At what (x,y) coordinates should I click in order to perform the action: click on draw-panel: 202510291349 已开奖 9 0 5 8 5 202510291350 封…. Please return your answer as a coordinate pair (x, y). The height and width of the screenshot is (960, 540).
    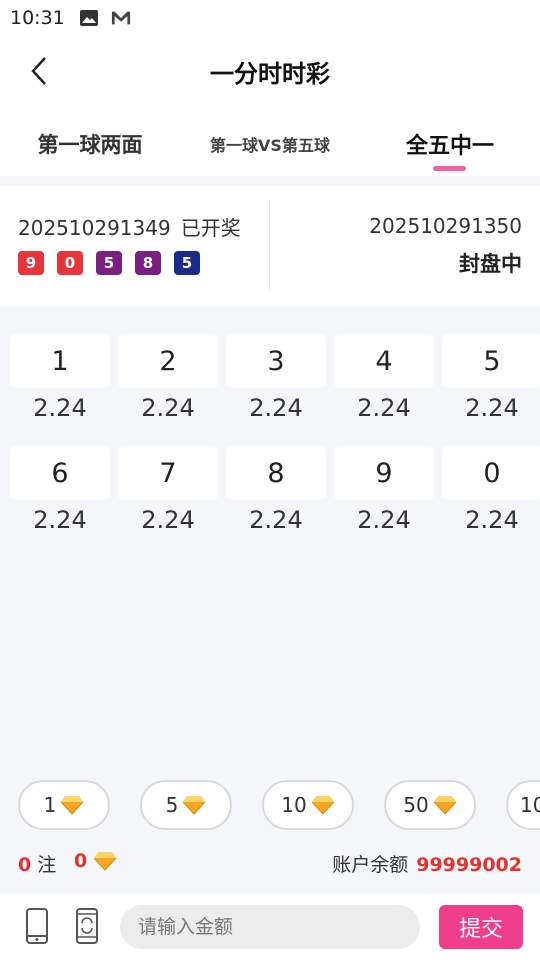
    Looking at the image, I should click on (270, 246).